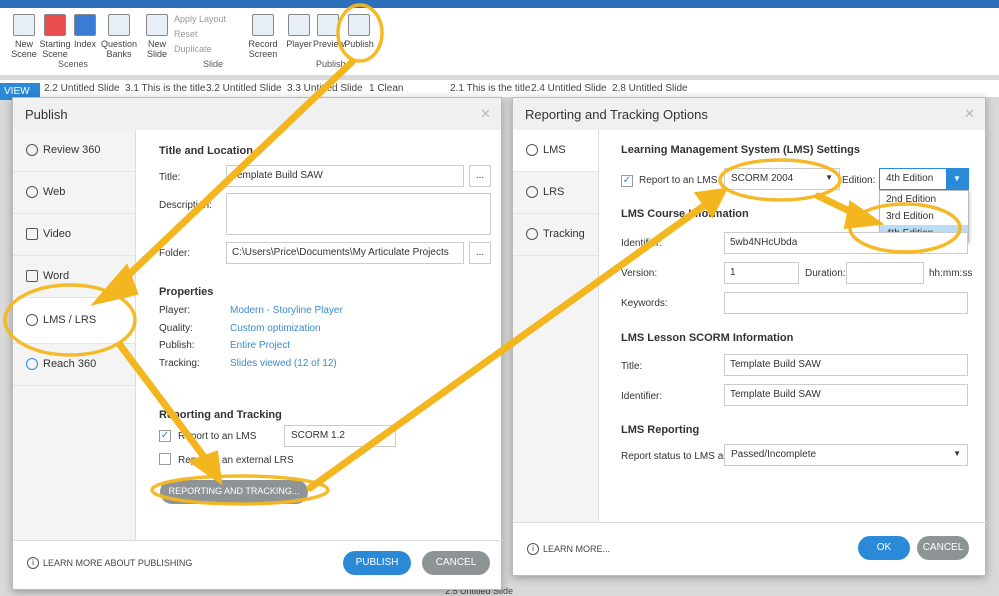 The image size is (999, 596). What do you see at coordinates (358, 214) in the screenshot?
I see `description-input` at bounding box center [358, 214].